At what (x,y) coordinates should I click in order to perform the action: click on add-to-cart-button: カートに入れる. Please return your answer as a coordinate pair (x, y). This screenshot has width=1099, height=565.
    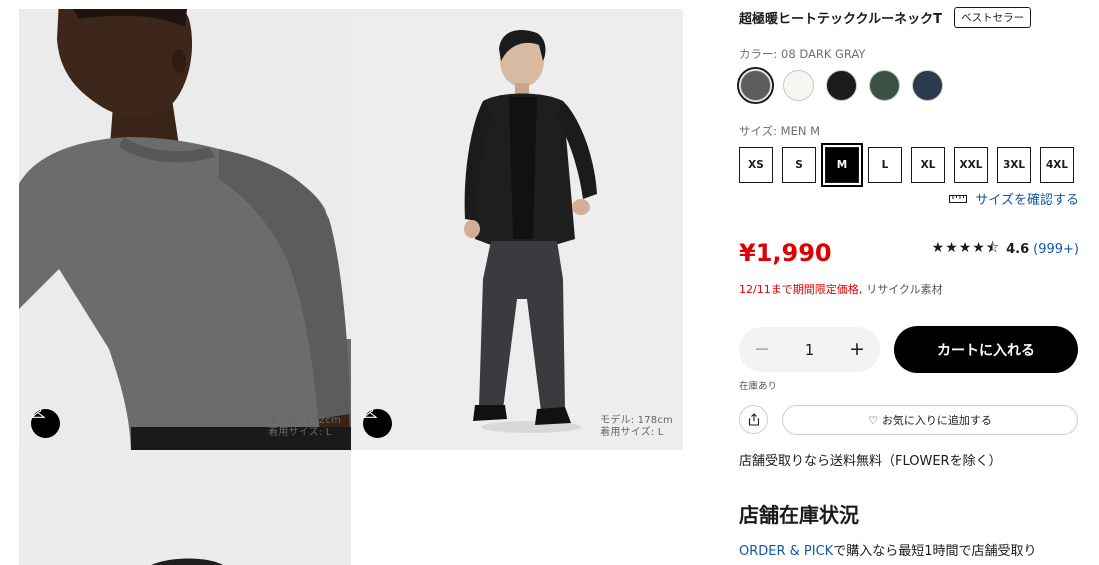
    Looking at the image, I should click on (986, 349).